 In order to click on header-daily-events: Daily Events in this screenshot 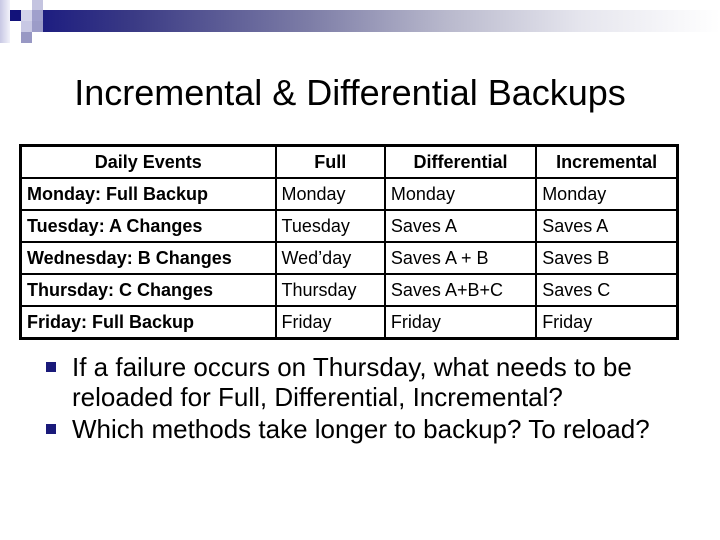, I will do `click(148, 161)`.